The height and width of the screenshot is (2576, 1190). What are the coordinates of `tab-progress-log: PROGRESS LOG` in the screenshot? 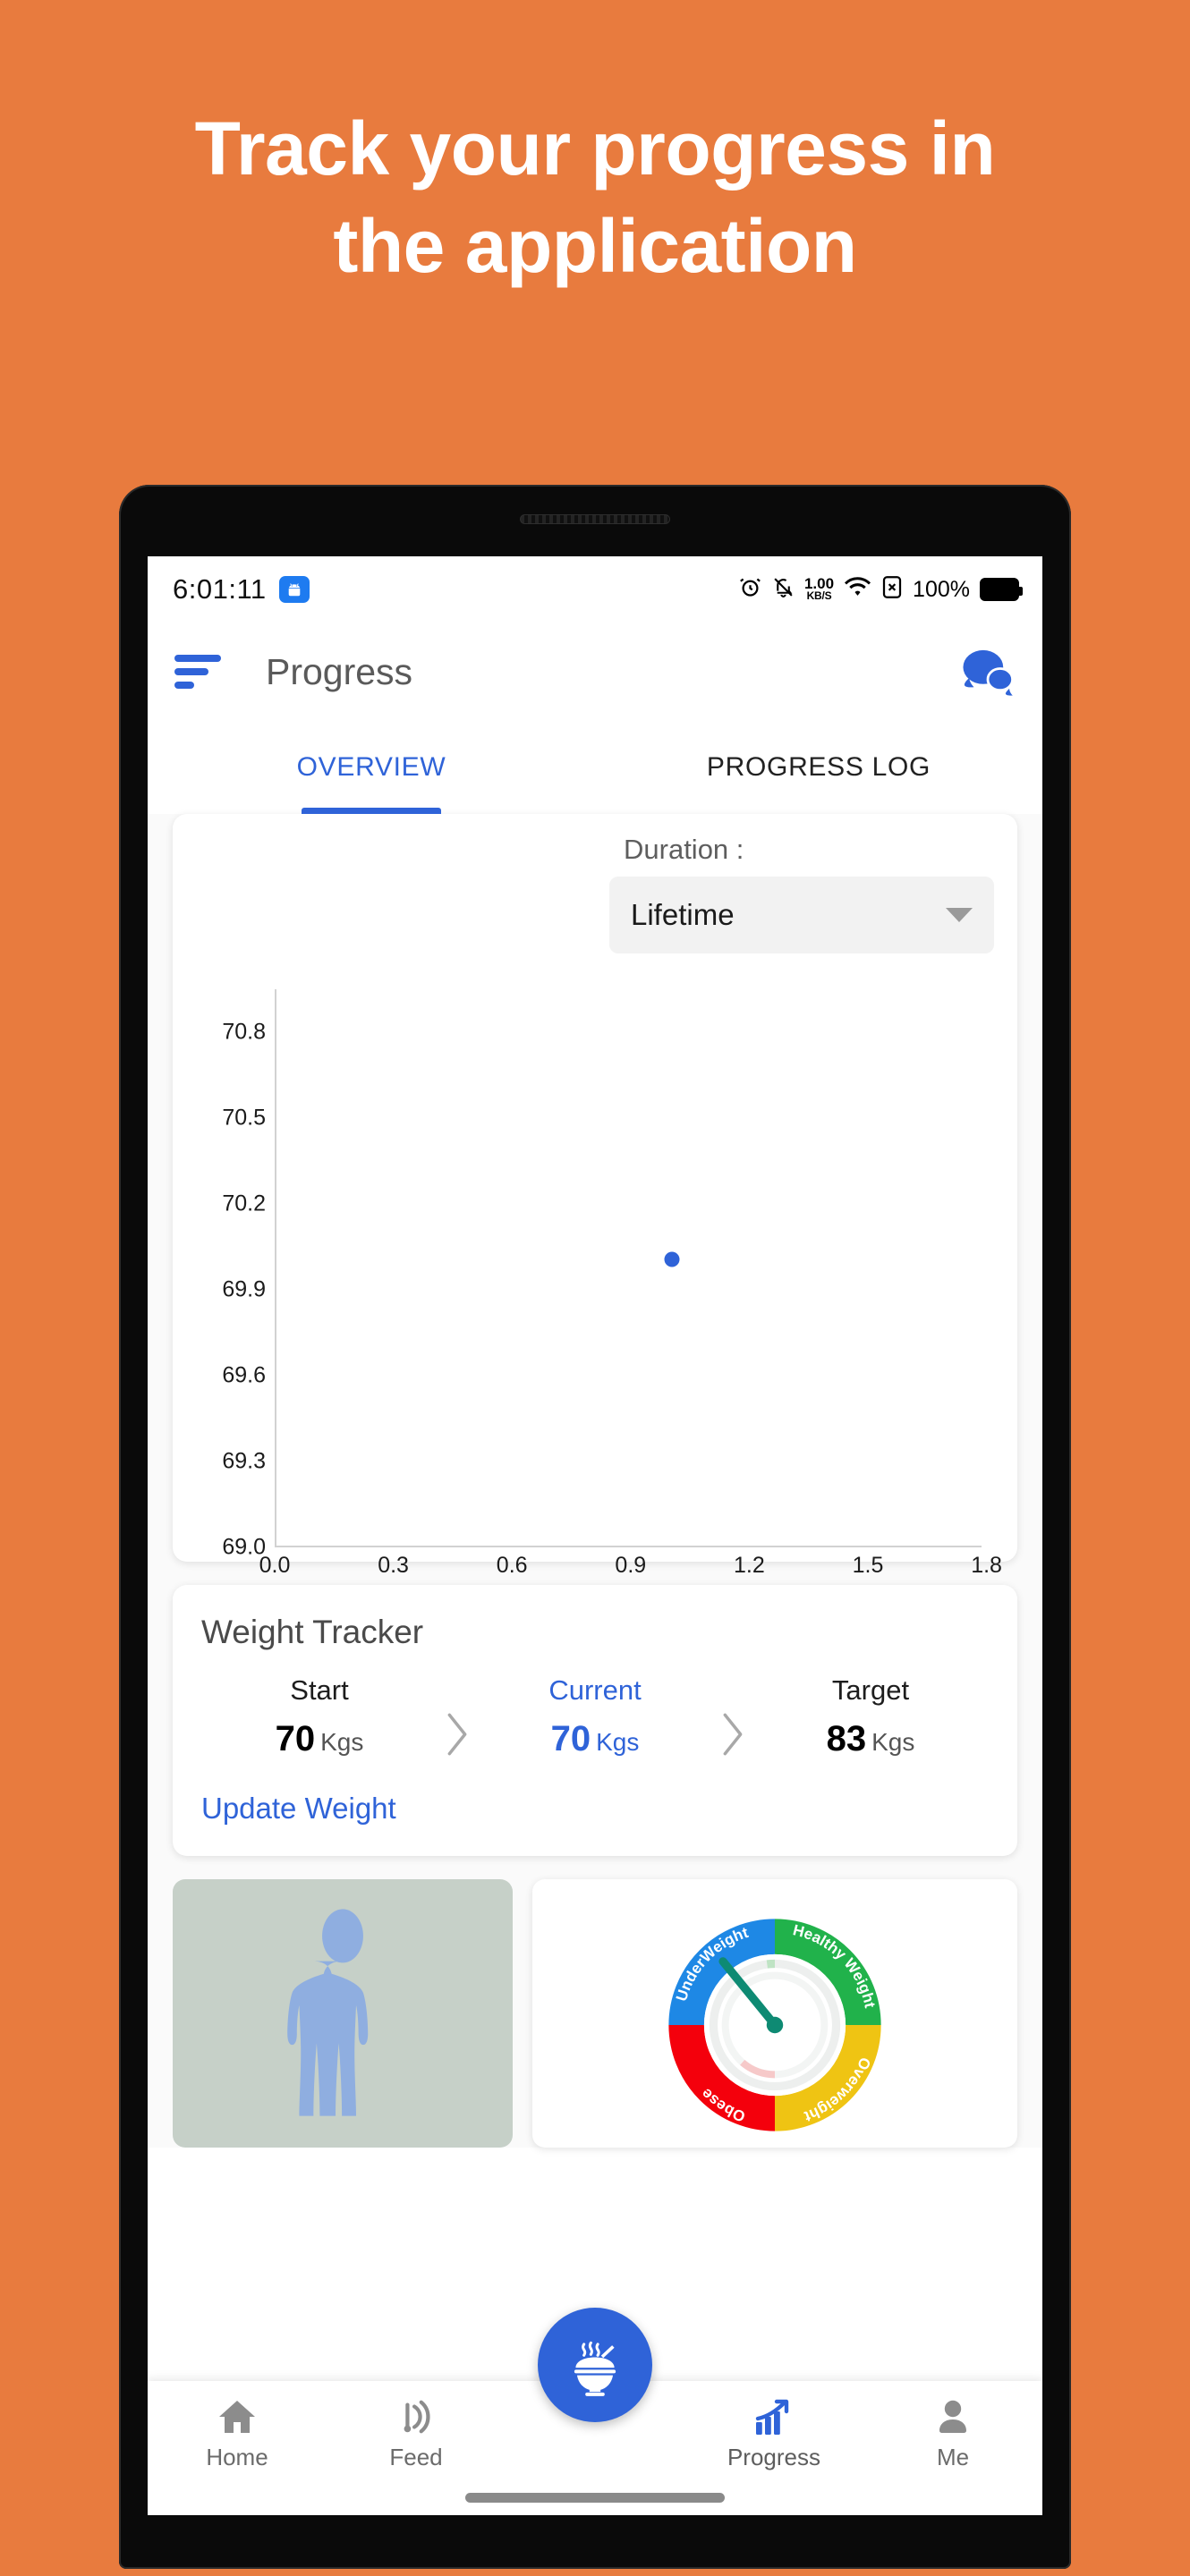 It's located at (819, 767).